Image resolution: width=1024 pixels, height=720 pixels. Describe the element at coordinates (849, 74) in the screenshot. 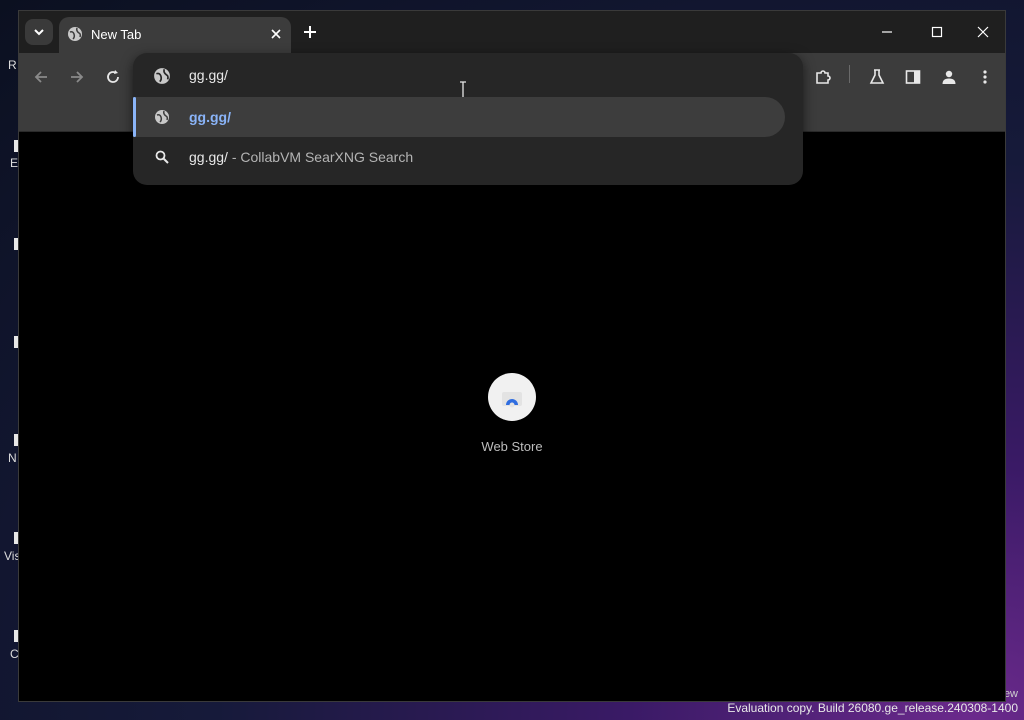

I see `toolbar-separator` at that location.